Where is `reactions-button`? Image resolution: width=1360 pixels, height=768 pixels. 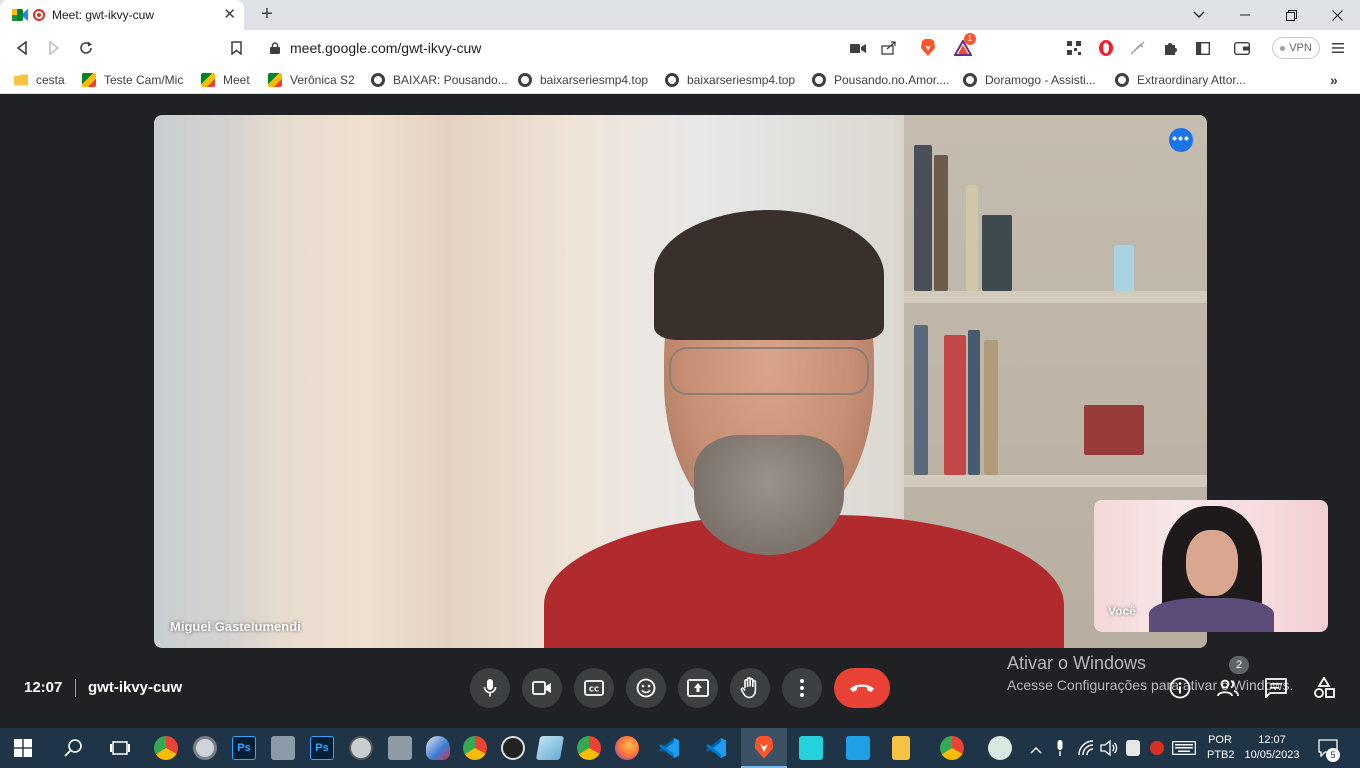
reactions-button is located at coordinates (646, 688).